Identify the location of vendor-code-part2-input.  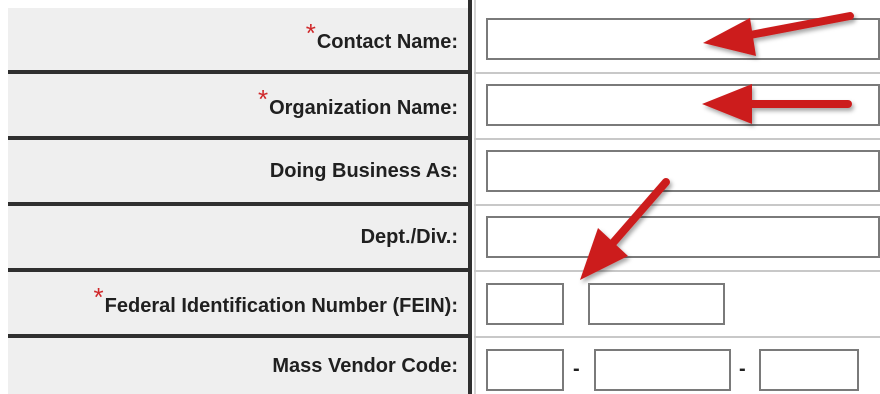
(662, 370).